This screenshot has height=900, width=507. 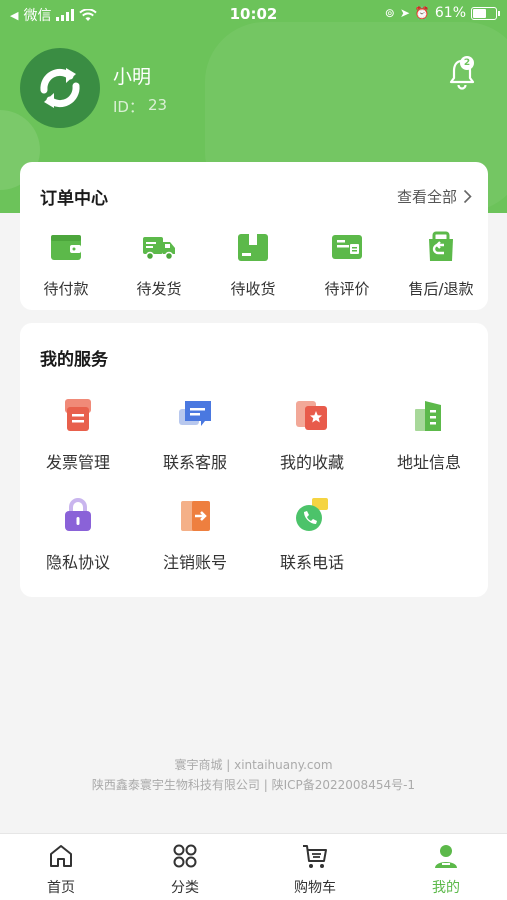 I want to click on cart-icon, so click(x=315, y=856).